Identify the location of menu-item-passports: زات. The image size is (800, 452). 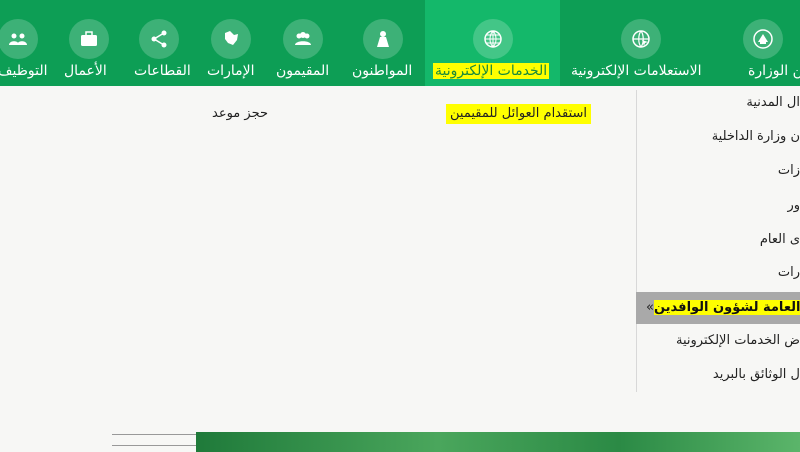
(789, 171).